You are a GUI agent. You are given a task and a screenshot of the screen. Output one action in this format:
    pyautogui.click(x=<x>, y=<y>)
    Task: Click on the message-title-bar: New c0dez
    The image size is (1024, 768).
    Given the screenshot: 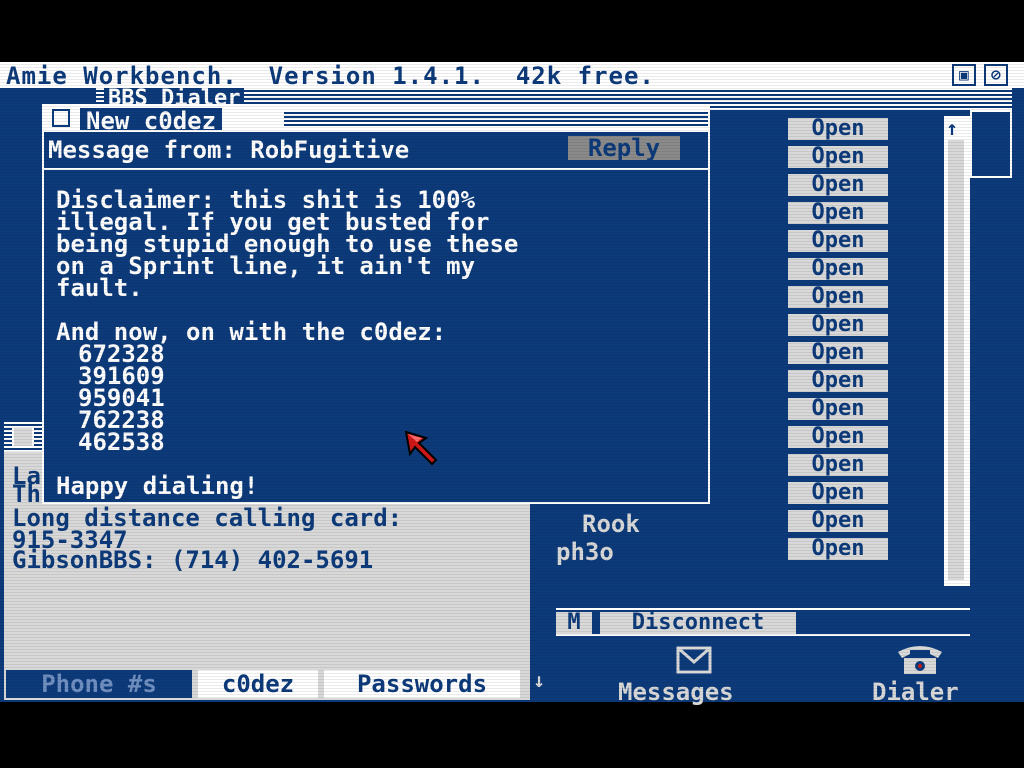 What is the action you would take?
    pyautogui.click(x=376, y=120)
    